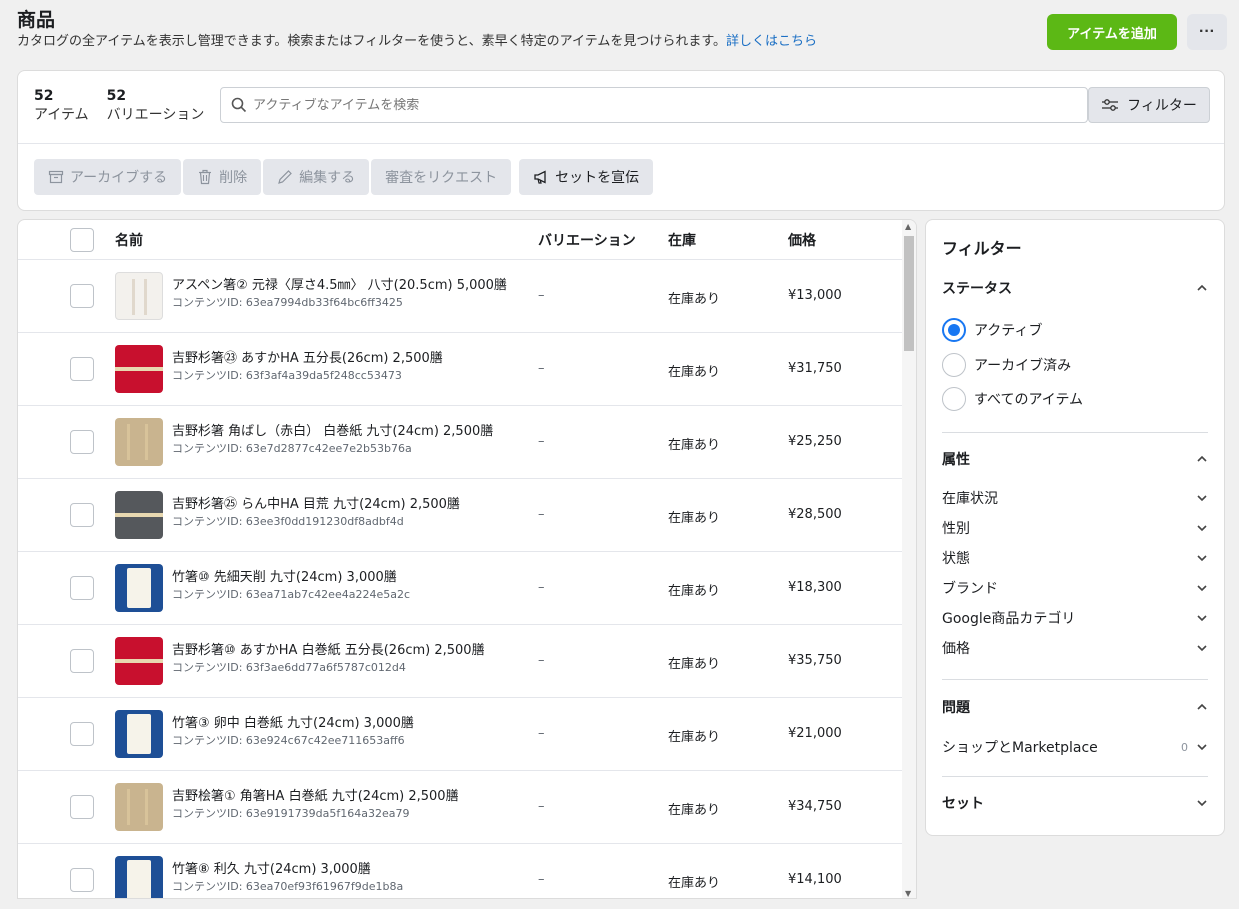 This screenshot has height=909, width=1239. I want to click on radio-active, so click(954, 330).